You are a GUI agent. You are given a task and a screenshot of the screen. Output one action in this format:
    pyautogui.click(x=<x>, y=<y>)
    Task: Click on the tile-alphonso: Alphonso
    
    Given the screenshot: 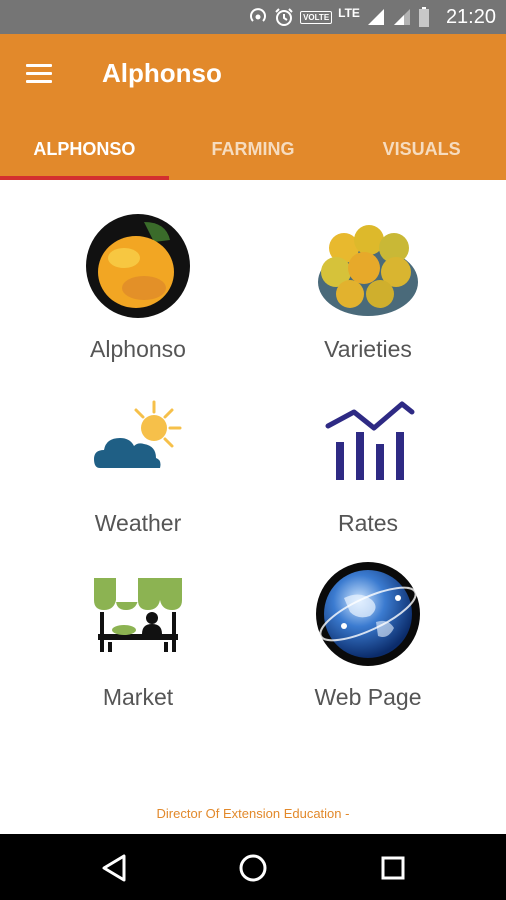 What is the action you would take?
    pyautogui.click(x=138, y=281)
    